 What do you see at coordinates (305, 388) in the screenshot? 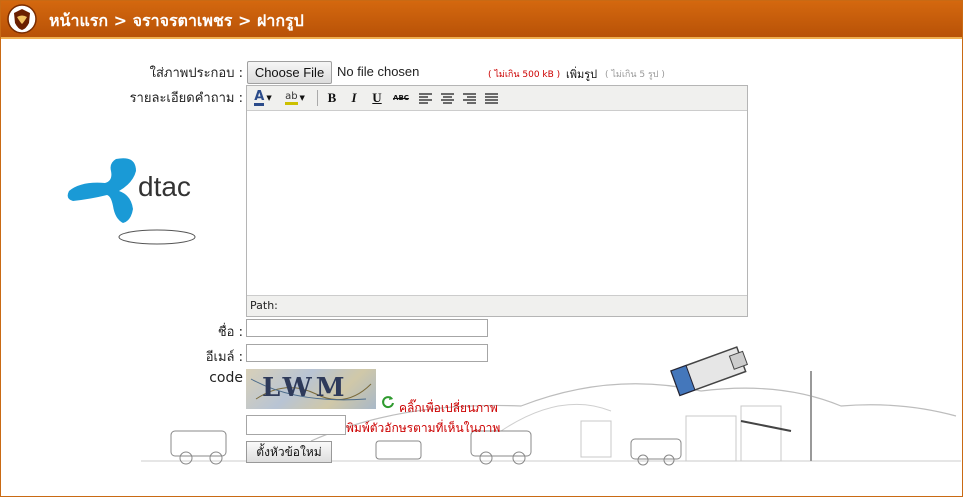
I see `captcha-text: LWM` at bounding box center [305, 388].